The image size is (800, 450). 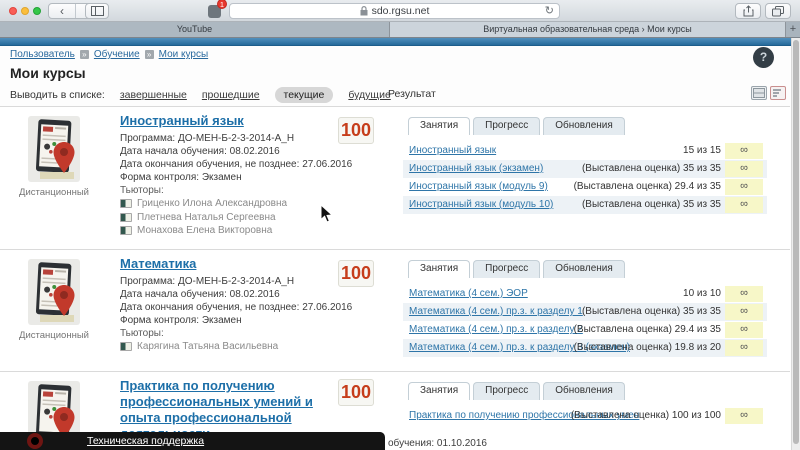 I want to click on sidebar-icon, so click(x=97, y=11).